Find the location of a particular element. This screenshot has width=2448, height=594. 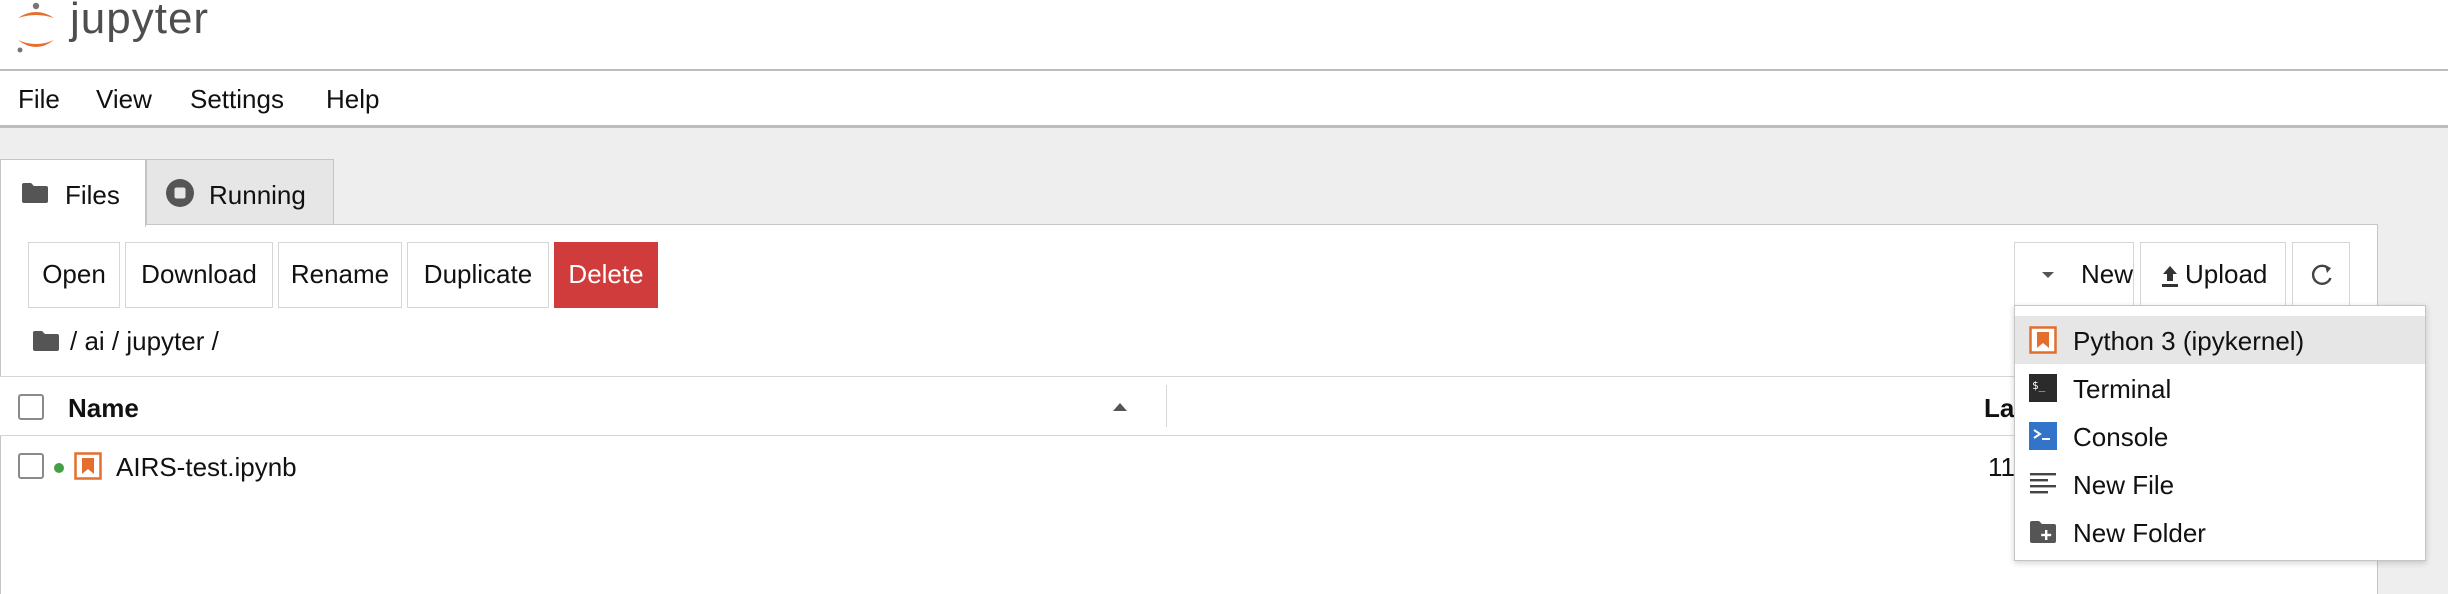

text-file-icon is located at coordinates (2043, 483).